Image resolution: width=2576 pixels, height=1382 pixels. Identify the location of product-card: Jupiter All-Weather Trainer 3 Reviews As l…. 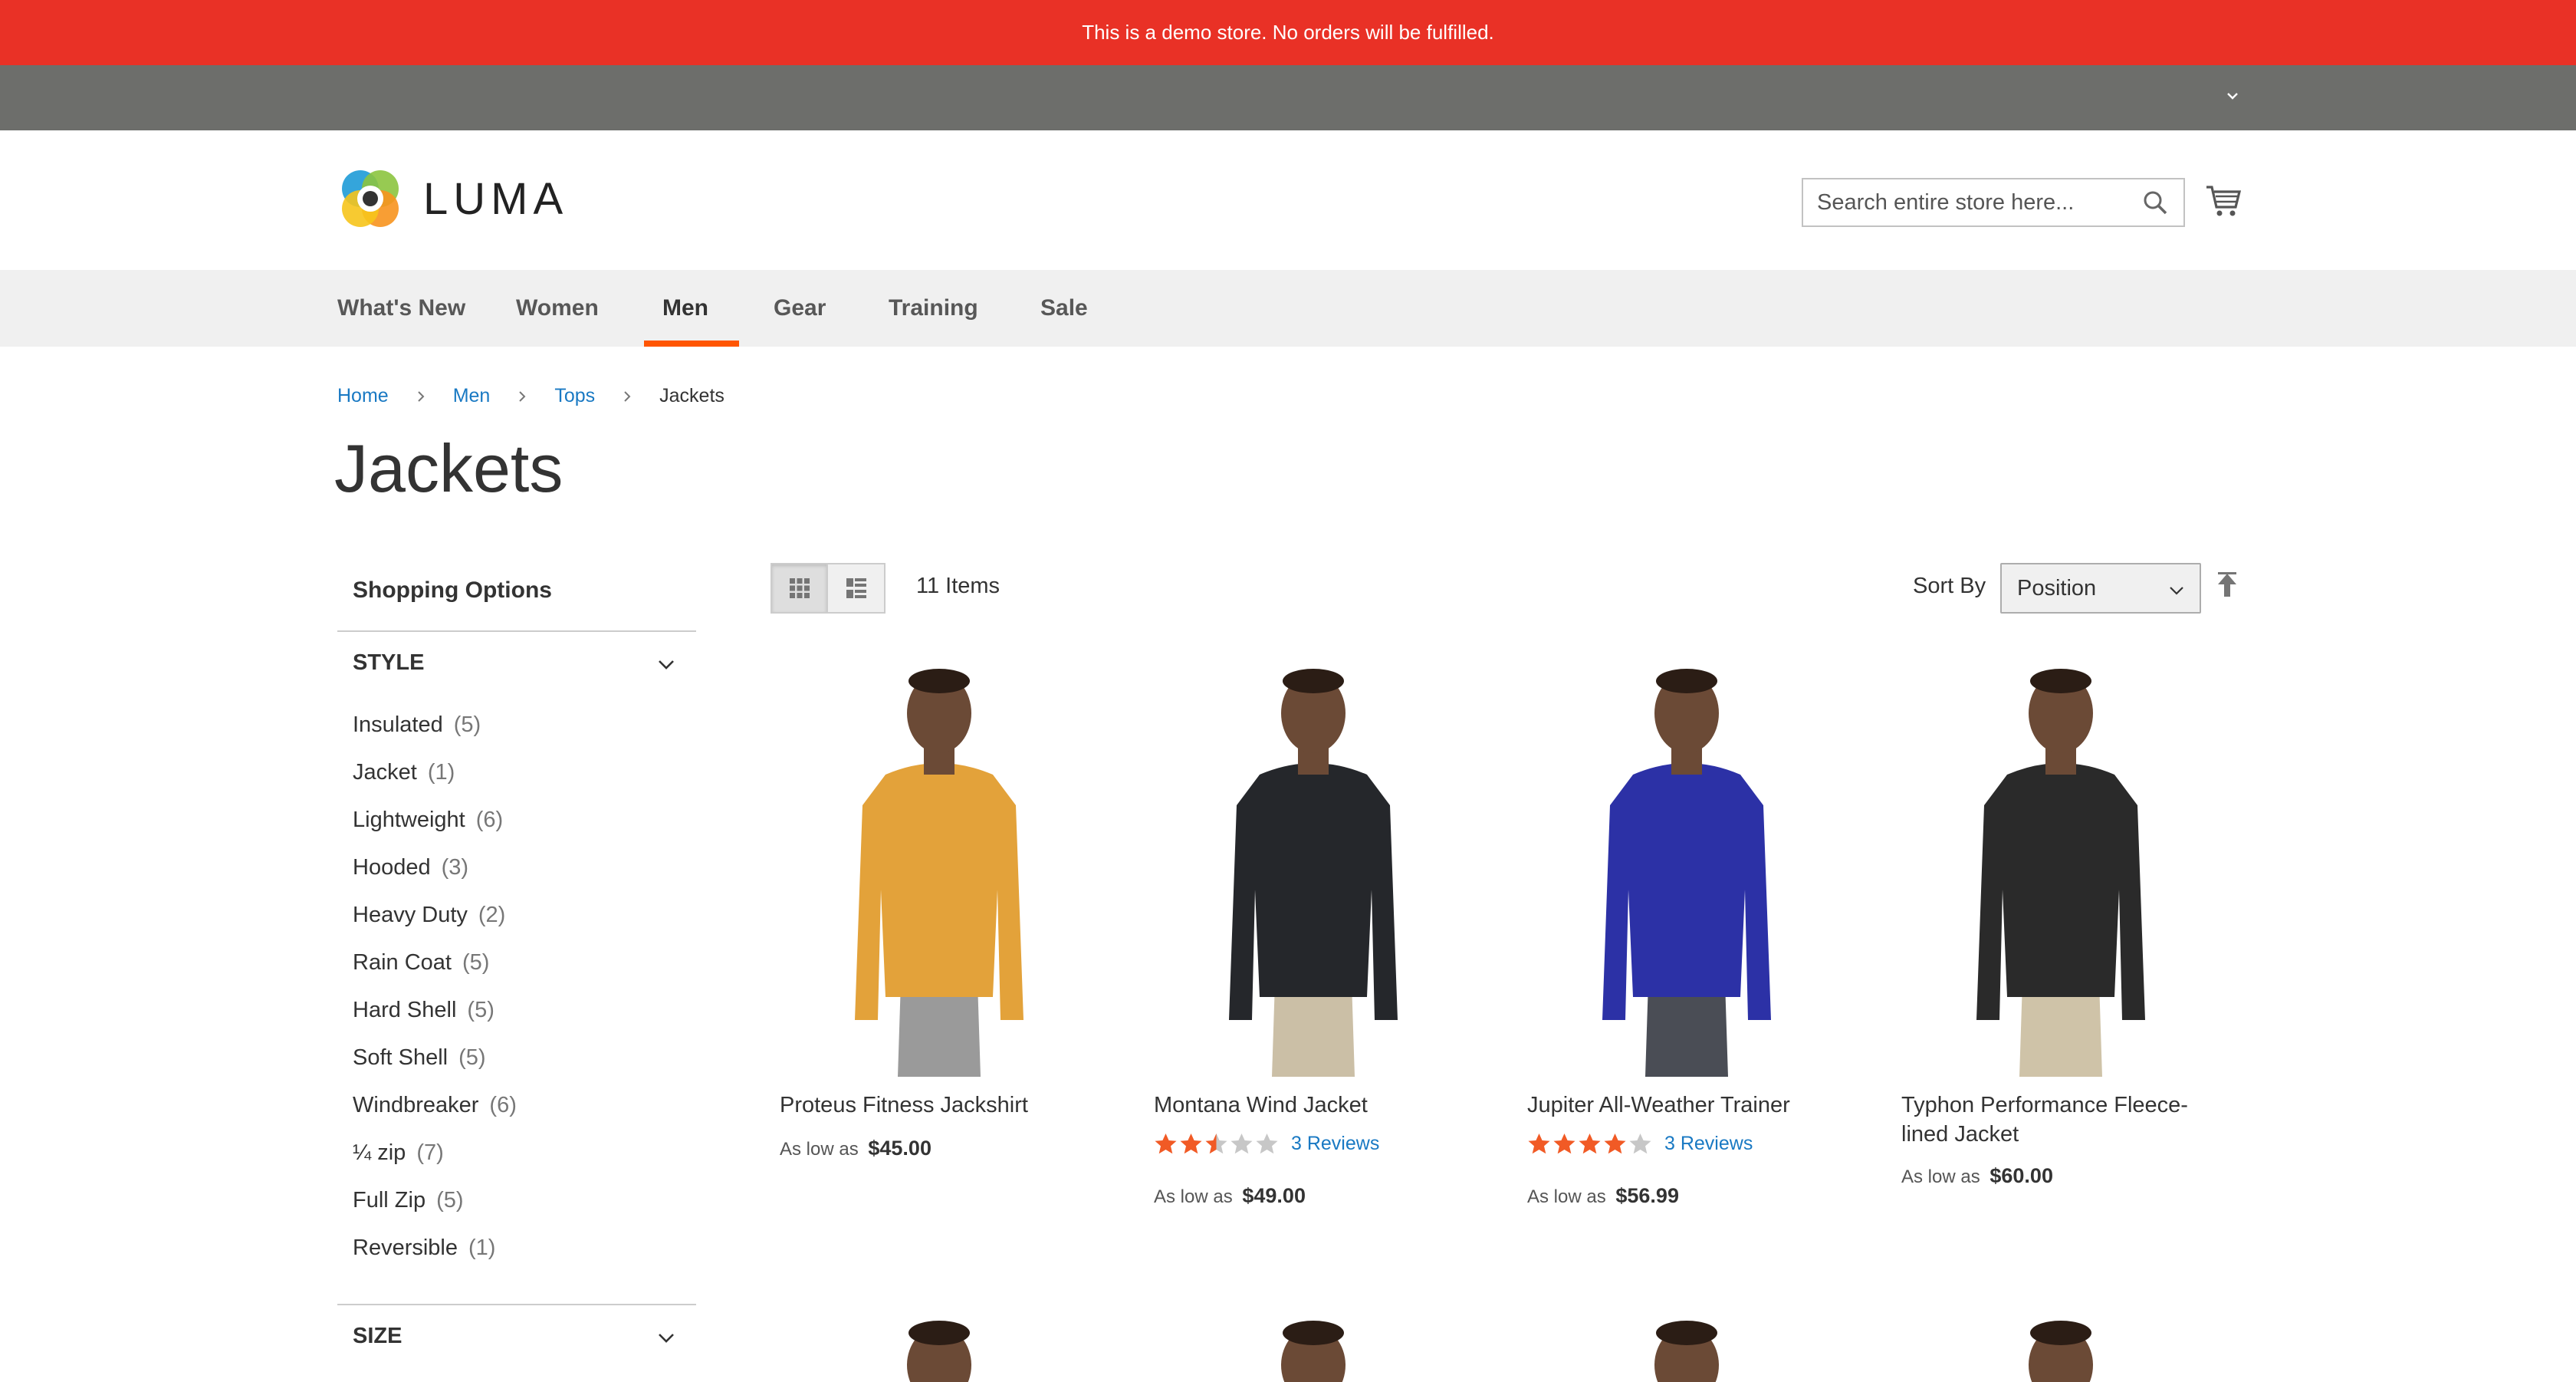
(1686, 933).